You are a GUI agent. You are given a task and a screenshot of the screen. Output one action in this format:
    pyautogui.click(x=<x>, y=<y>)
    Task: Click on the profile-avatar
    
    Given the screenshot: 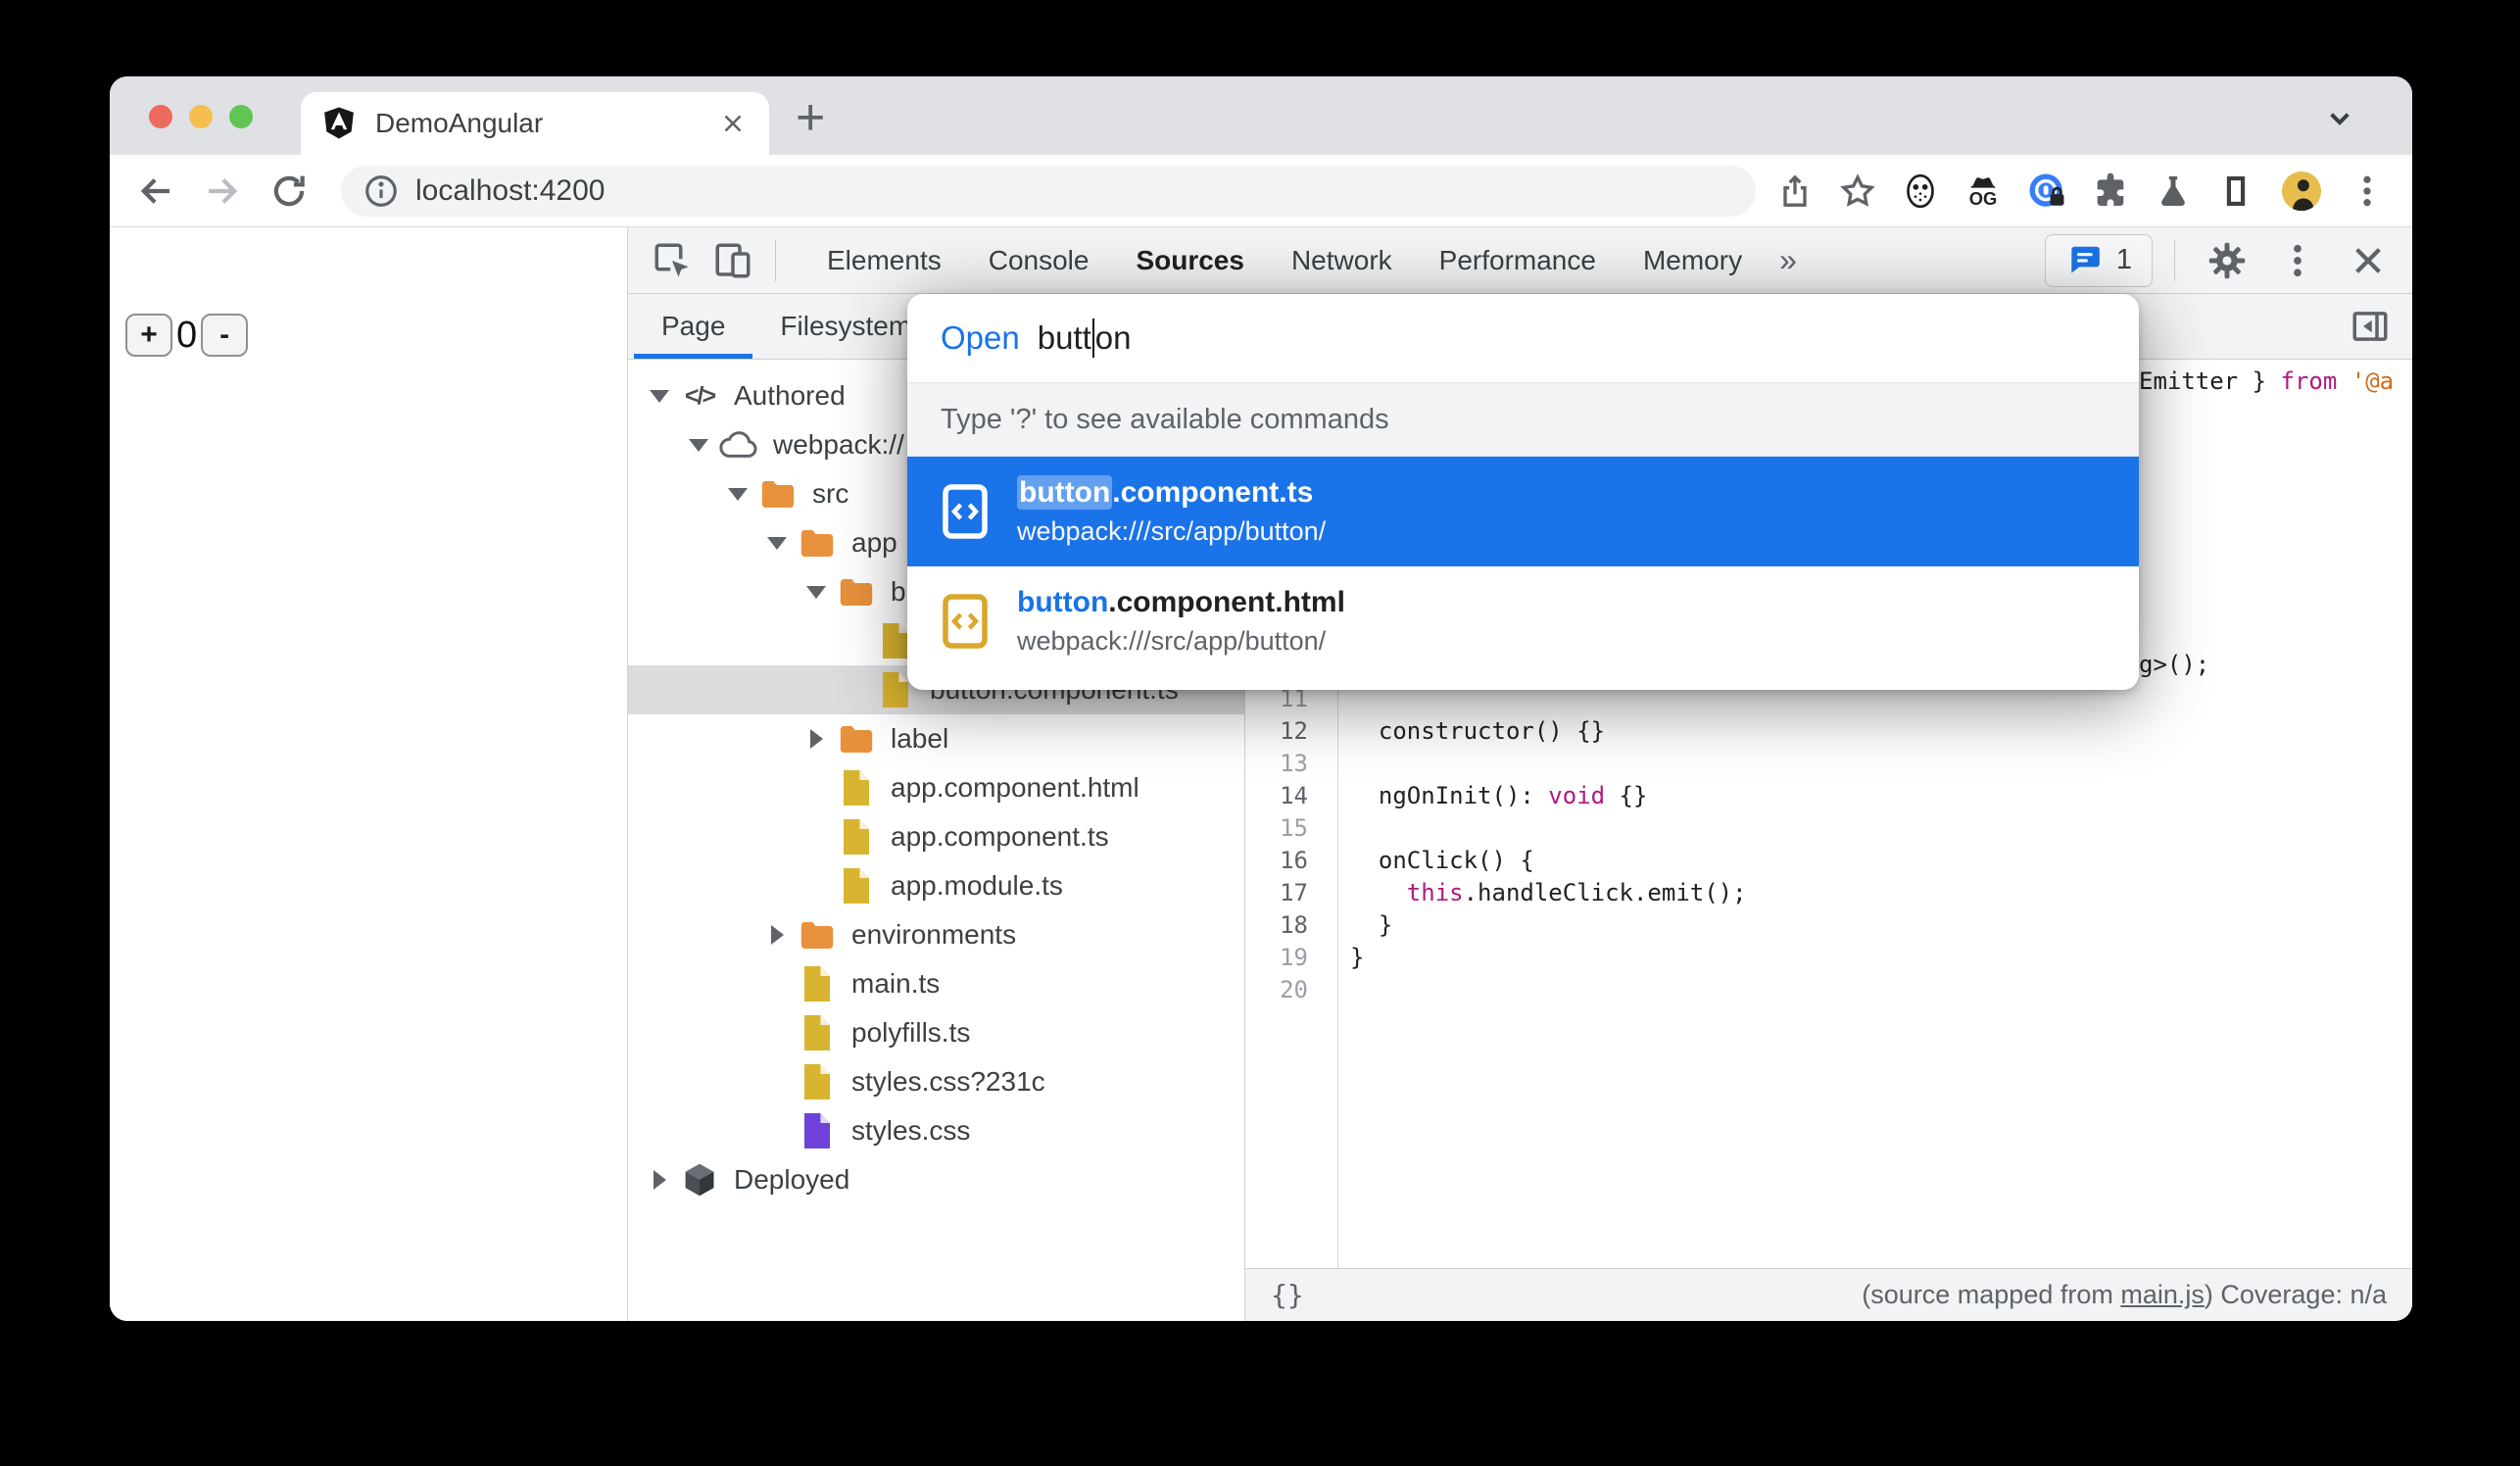 What is the action you would take?
    pyautogui.click(x=2301, y=192)
    